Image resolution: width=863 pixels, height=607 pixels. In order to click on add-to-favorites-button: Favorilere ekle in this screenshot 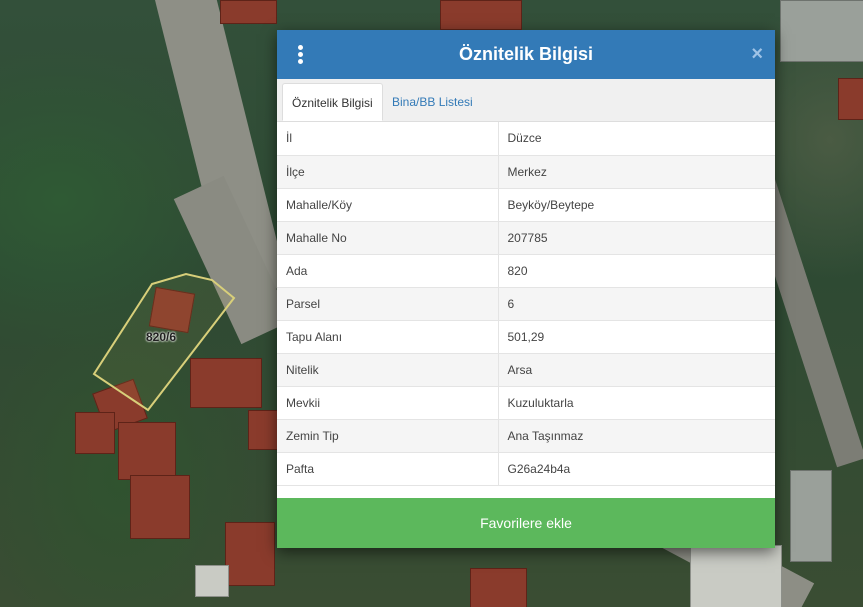, I will do `click(526, 523)`.